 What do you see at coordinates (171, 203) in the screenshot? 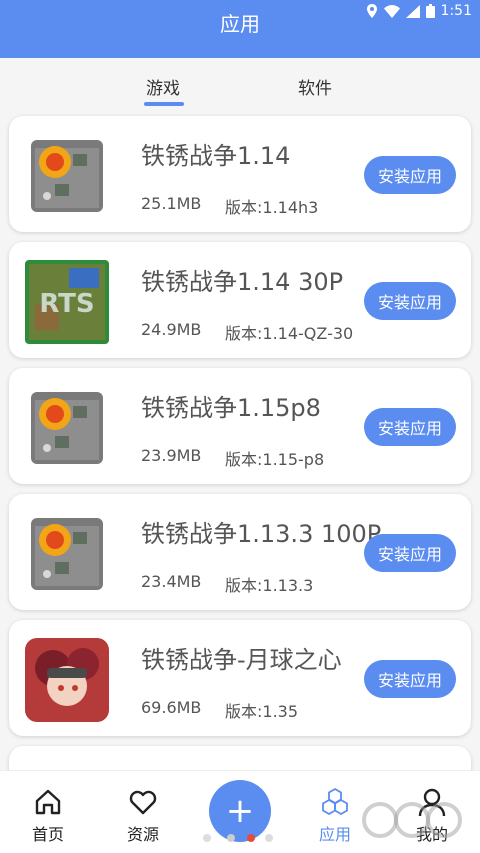
I see `app-size: 25.1MB` at bounding box center [171, 203].